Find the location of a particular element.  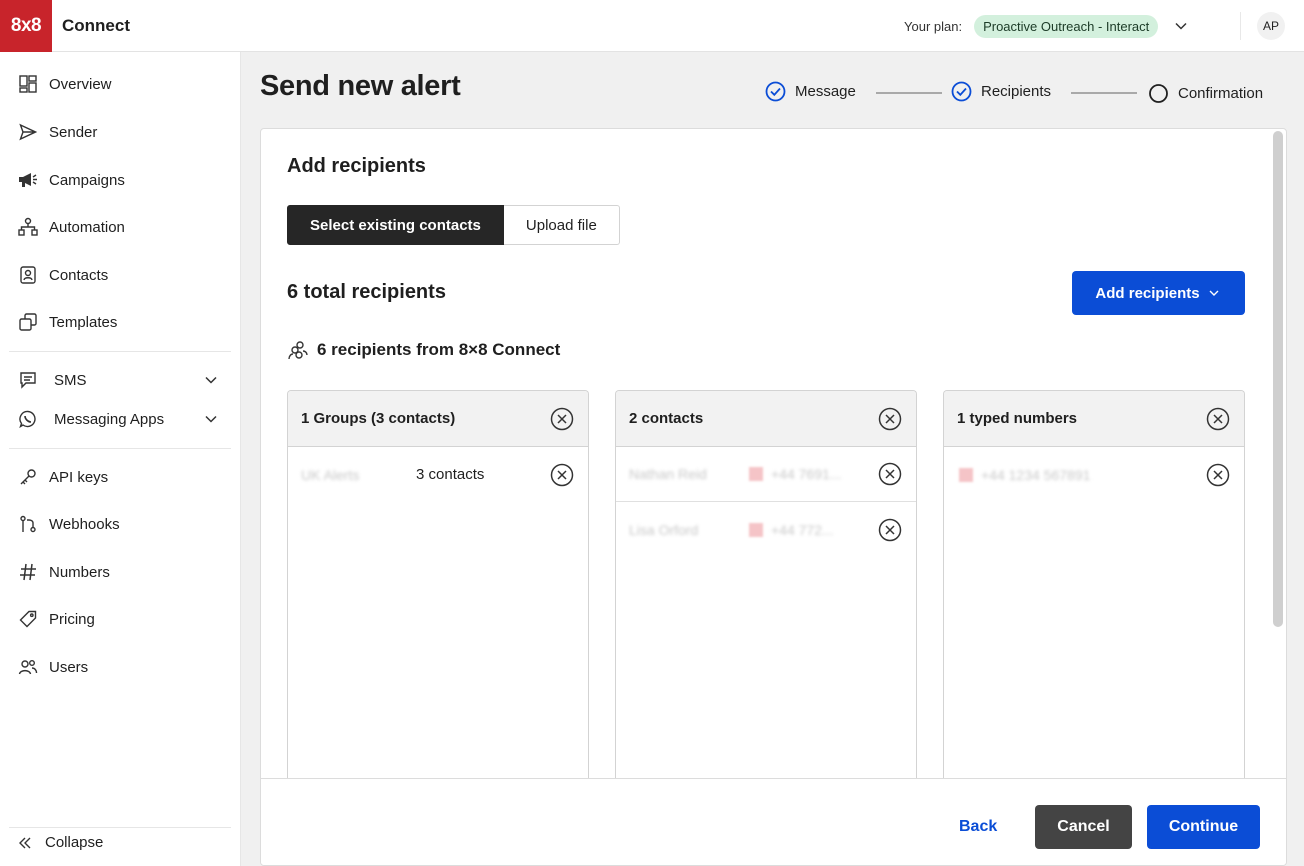

column-header: 1 Groups (3 contacts) is located at coordinates (438, 419).